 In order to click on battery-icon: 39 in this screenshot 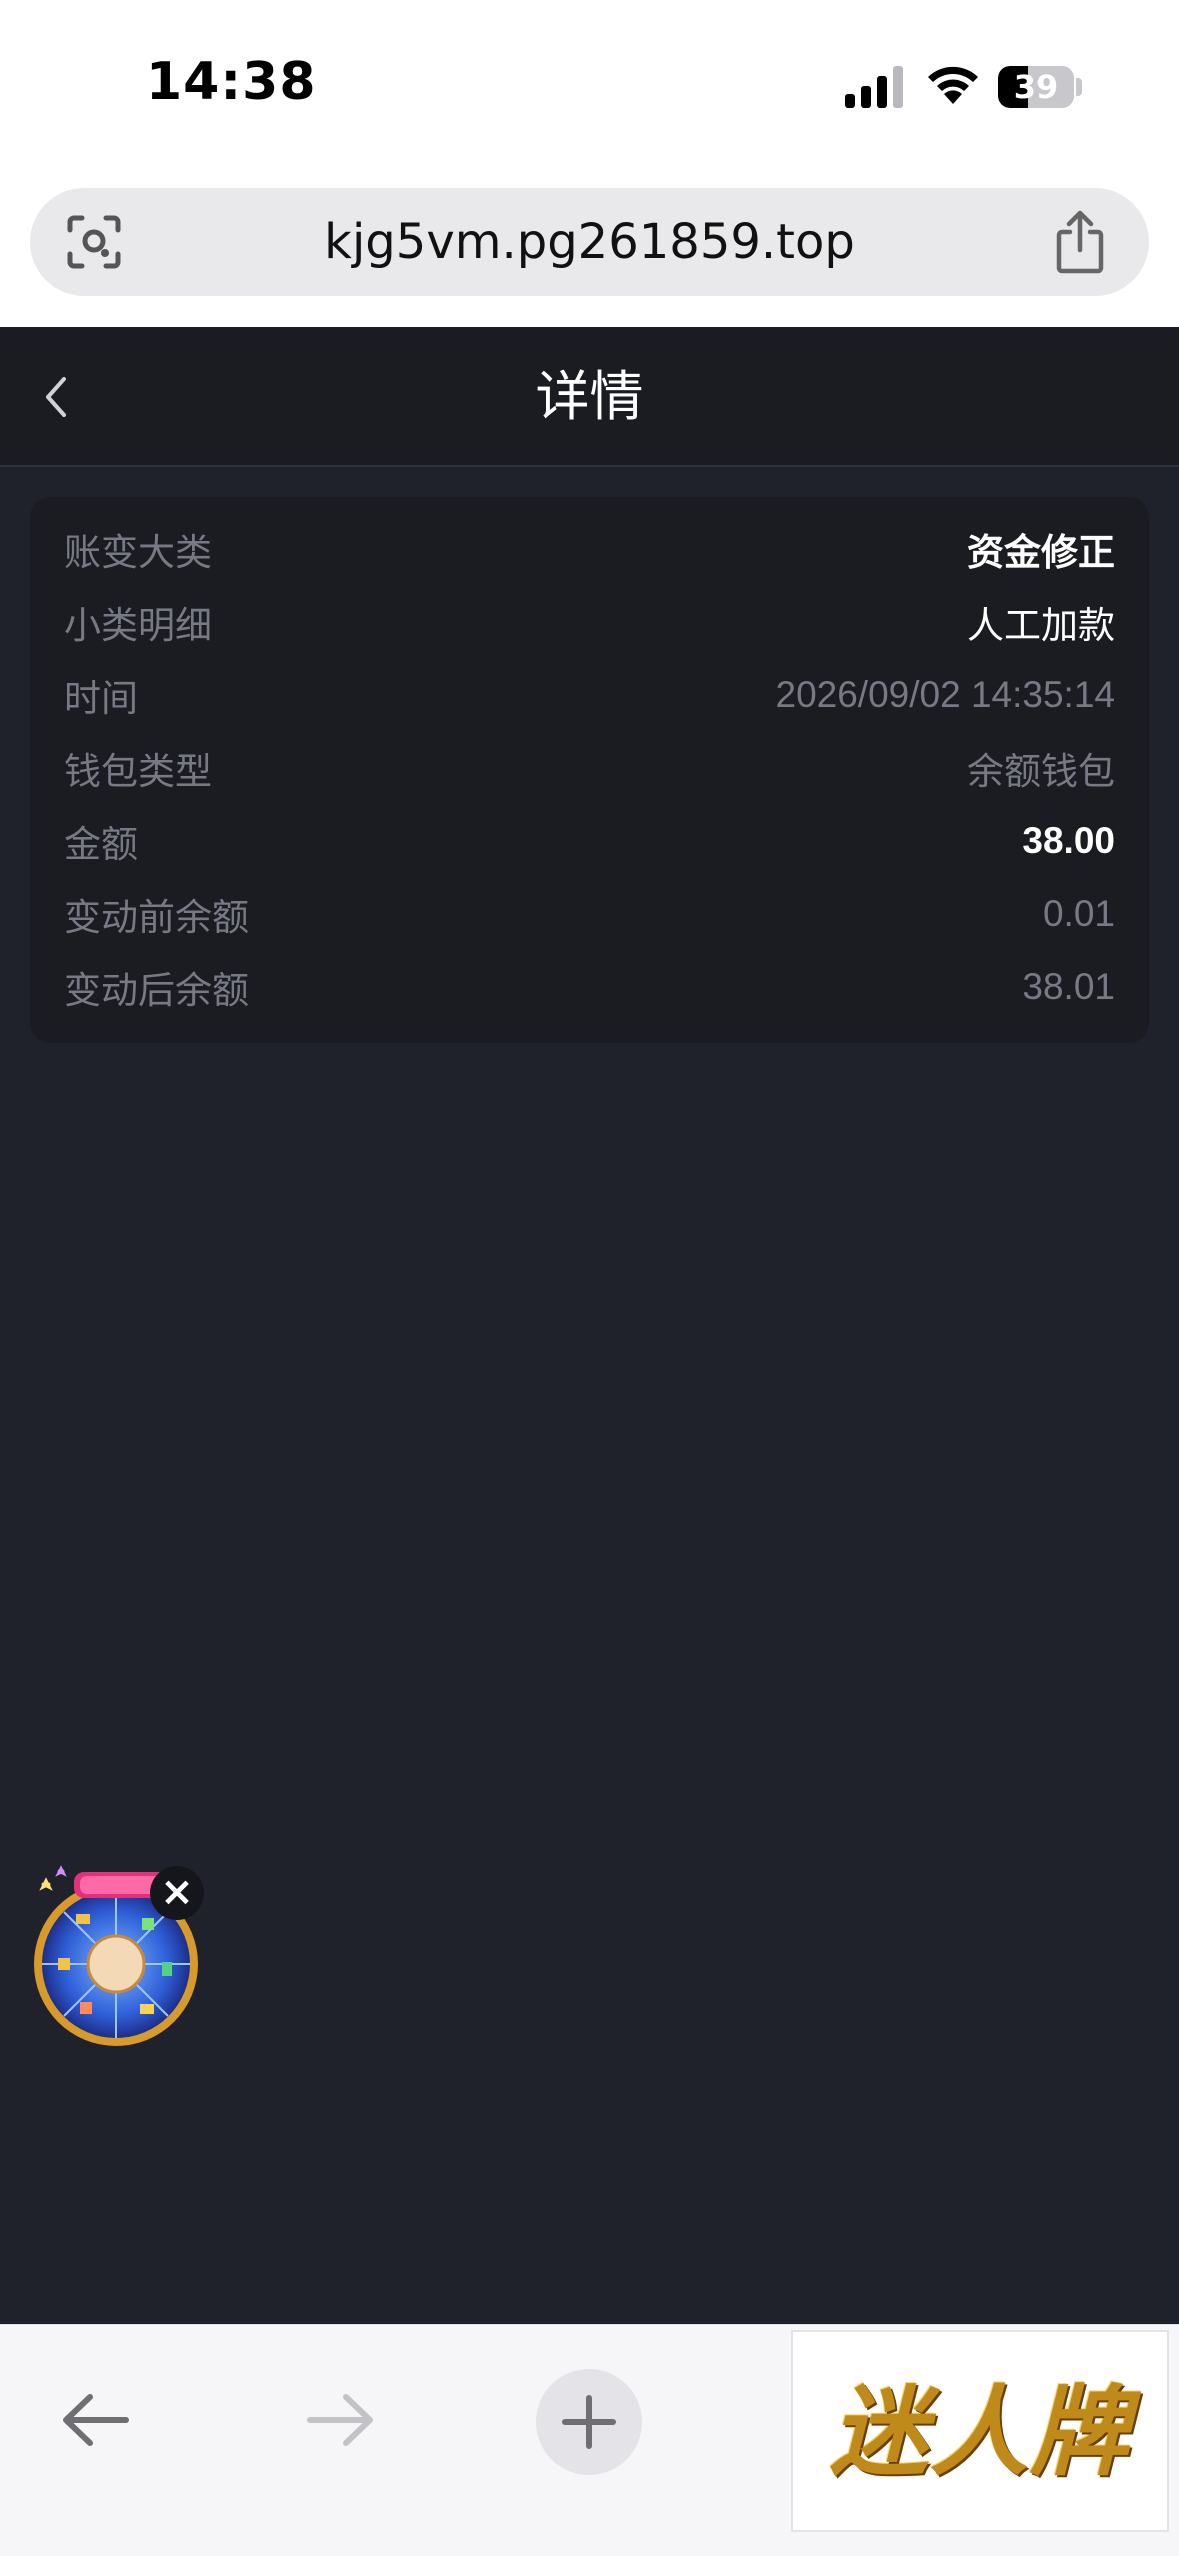, I will do `click(1036, 87)`.